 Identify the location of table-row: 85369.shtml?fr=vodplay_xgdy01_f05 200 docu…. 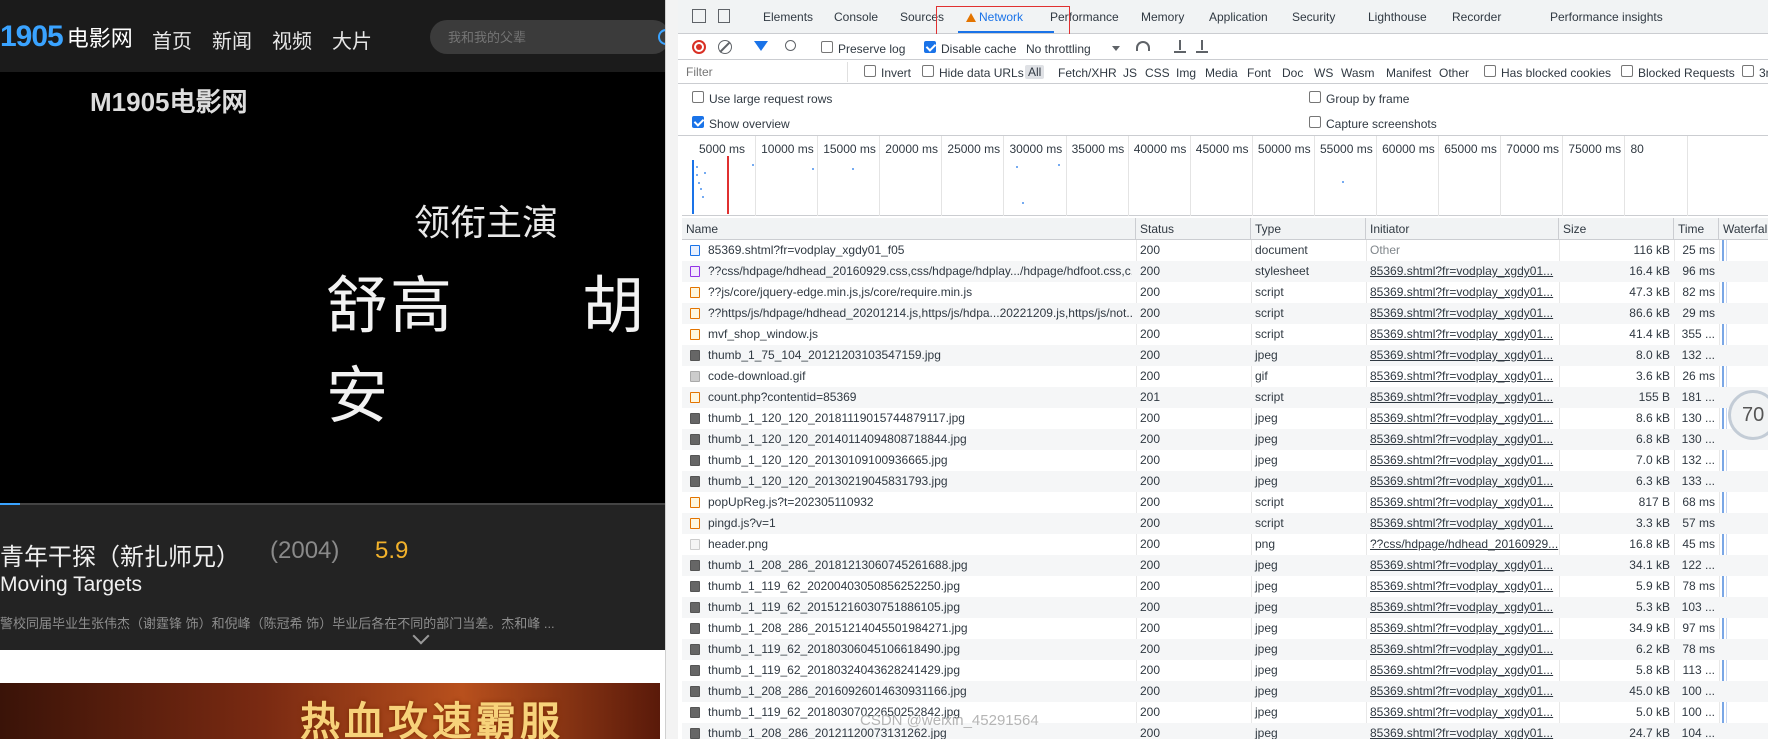
(1225, 250).